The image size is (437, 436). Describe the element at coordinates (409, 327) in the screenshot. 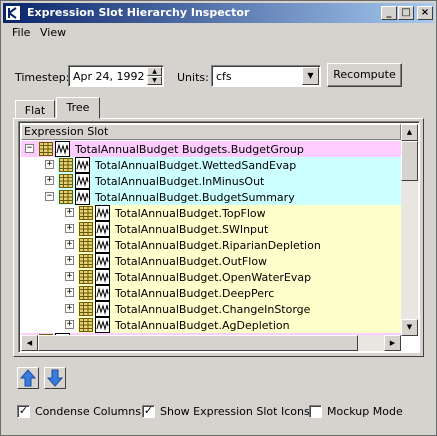

I see `scroll-down-icon: ▼` at that location.